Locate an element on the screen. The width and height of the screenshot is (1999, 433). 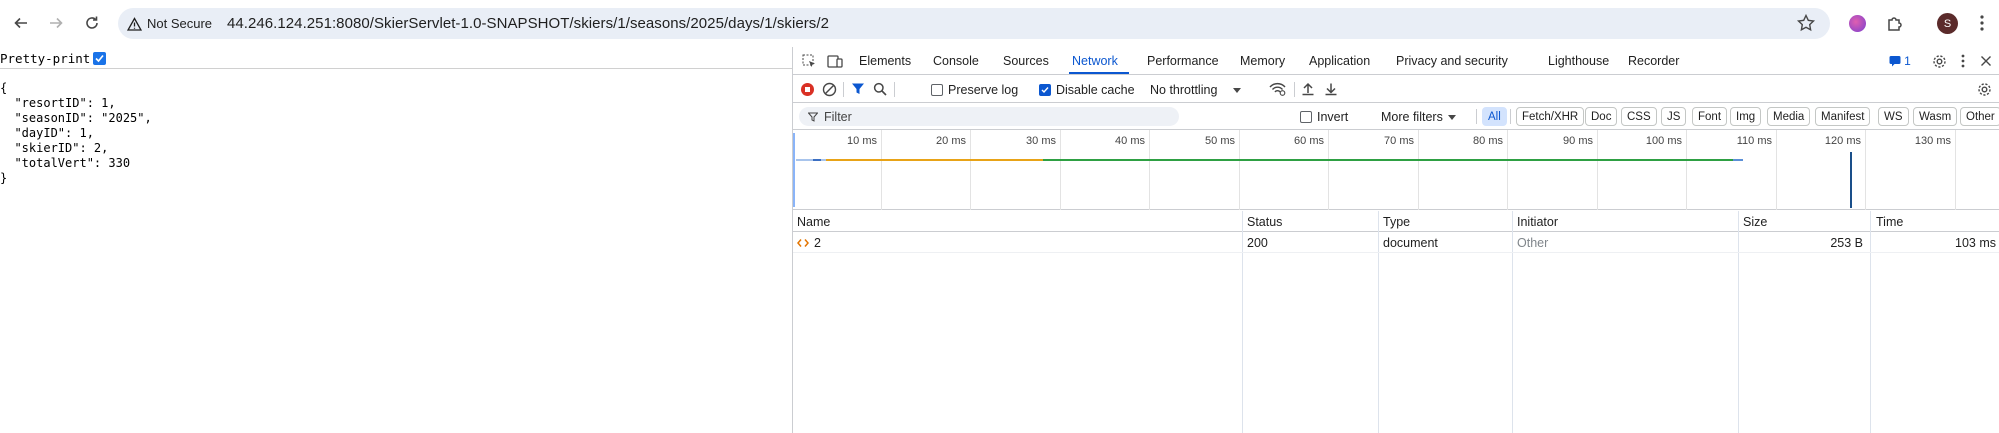
profile-avatar: S is located at coordinates (1947, 23).